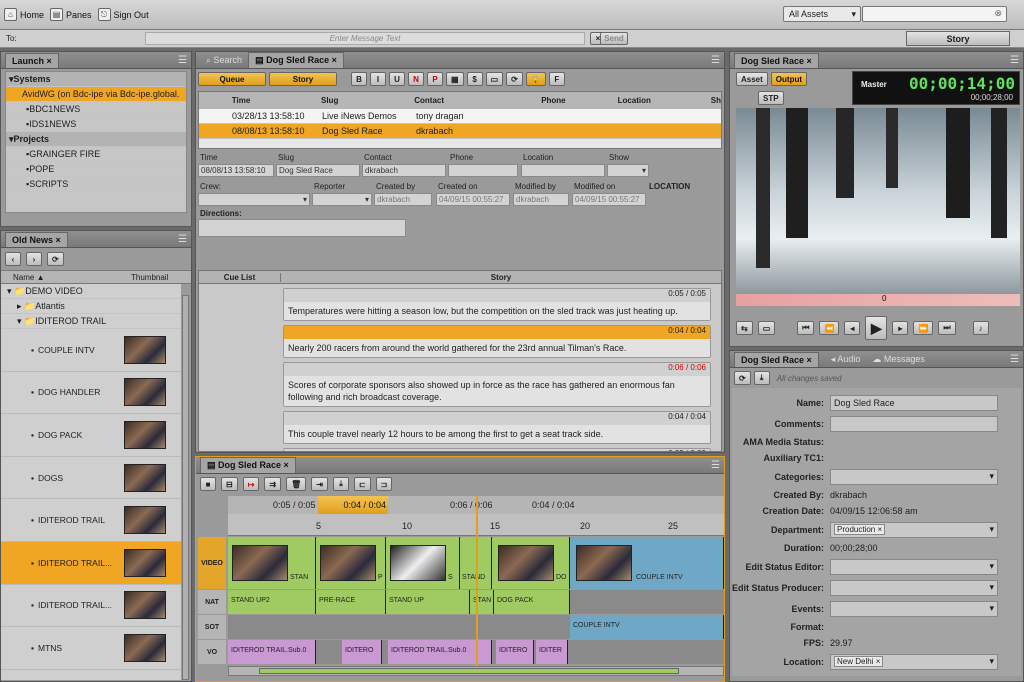 This screenshot has width=1024, height=682. What do you see at coordinates (32, 60) in the screenshot?
I see `launch-tab: Launch ×` at bounding box center [32, 60].